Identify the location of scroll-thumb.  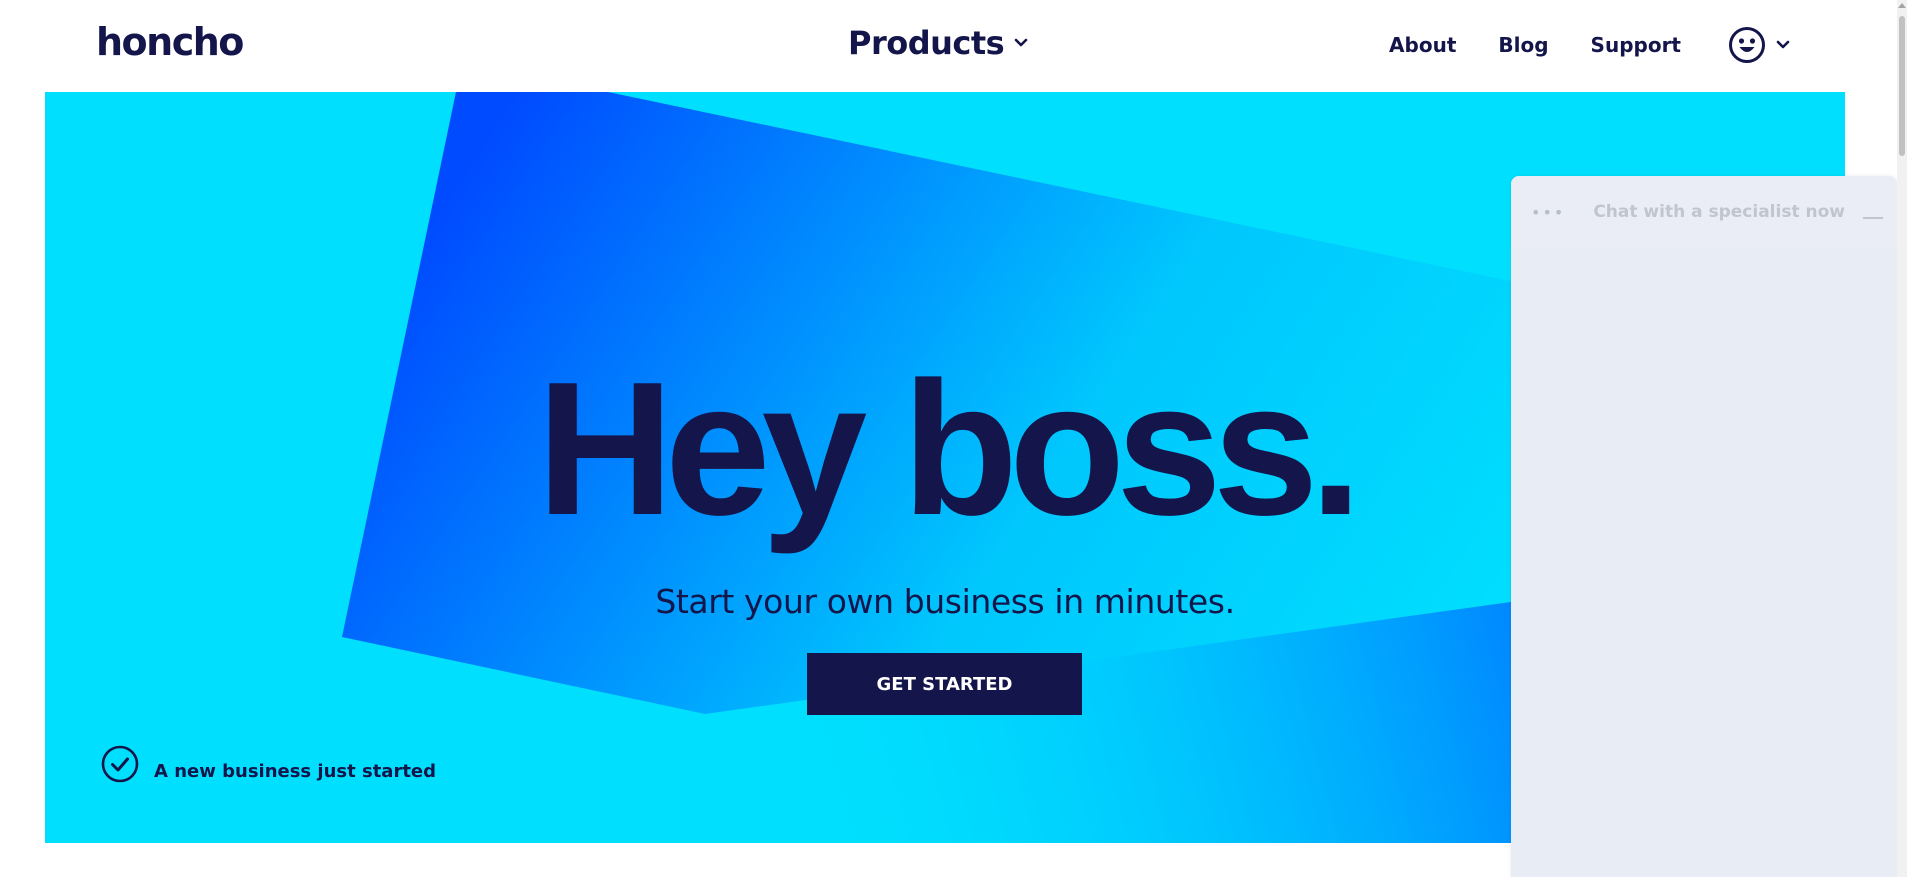
(1902, 86).